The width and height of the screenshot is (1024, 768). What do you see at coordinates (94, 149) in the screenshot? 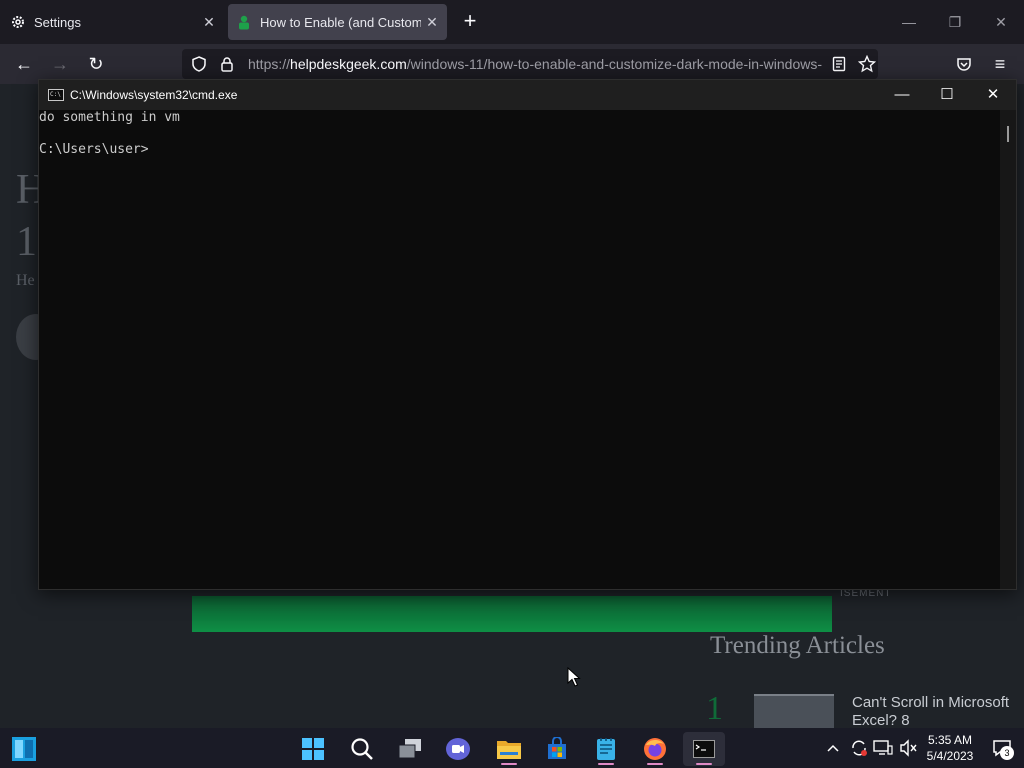
I see `console-prompt: C:\Users\user>` at bounding box center [94, 149].